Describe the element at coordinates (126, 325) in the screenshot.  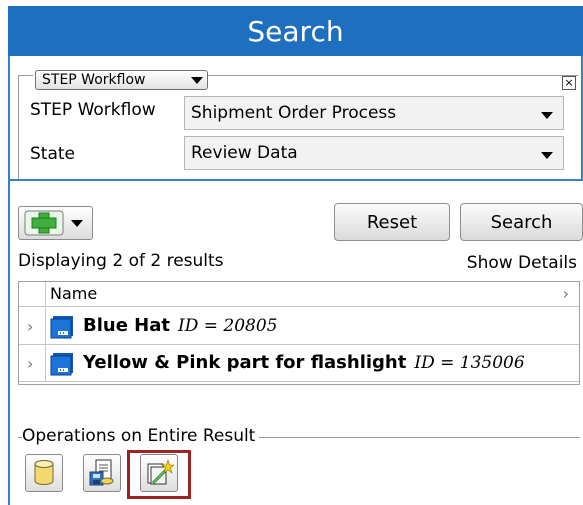
I see `row-name-text: Blue Hat` at that location.